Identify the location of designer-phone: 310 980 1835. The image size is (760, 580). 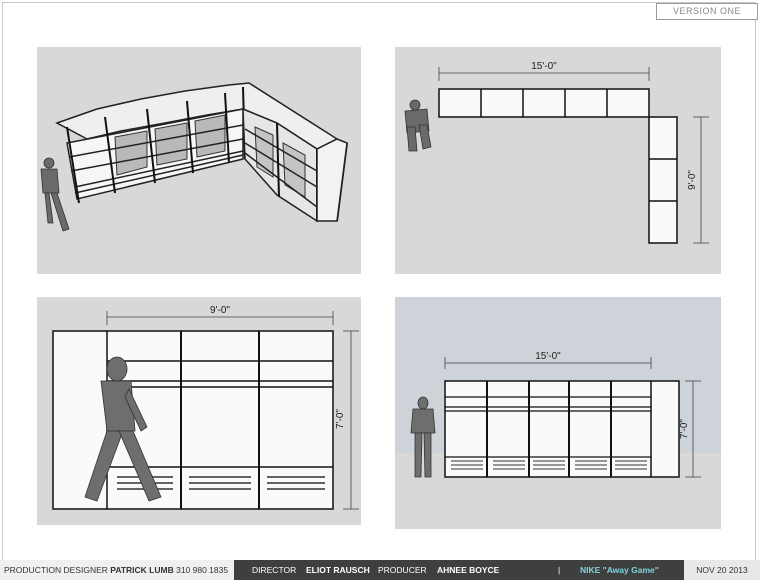
(202, 570).